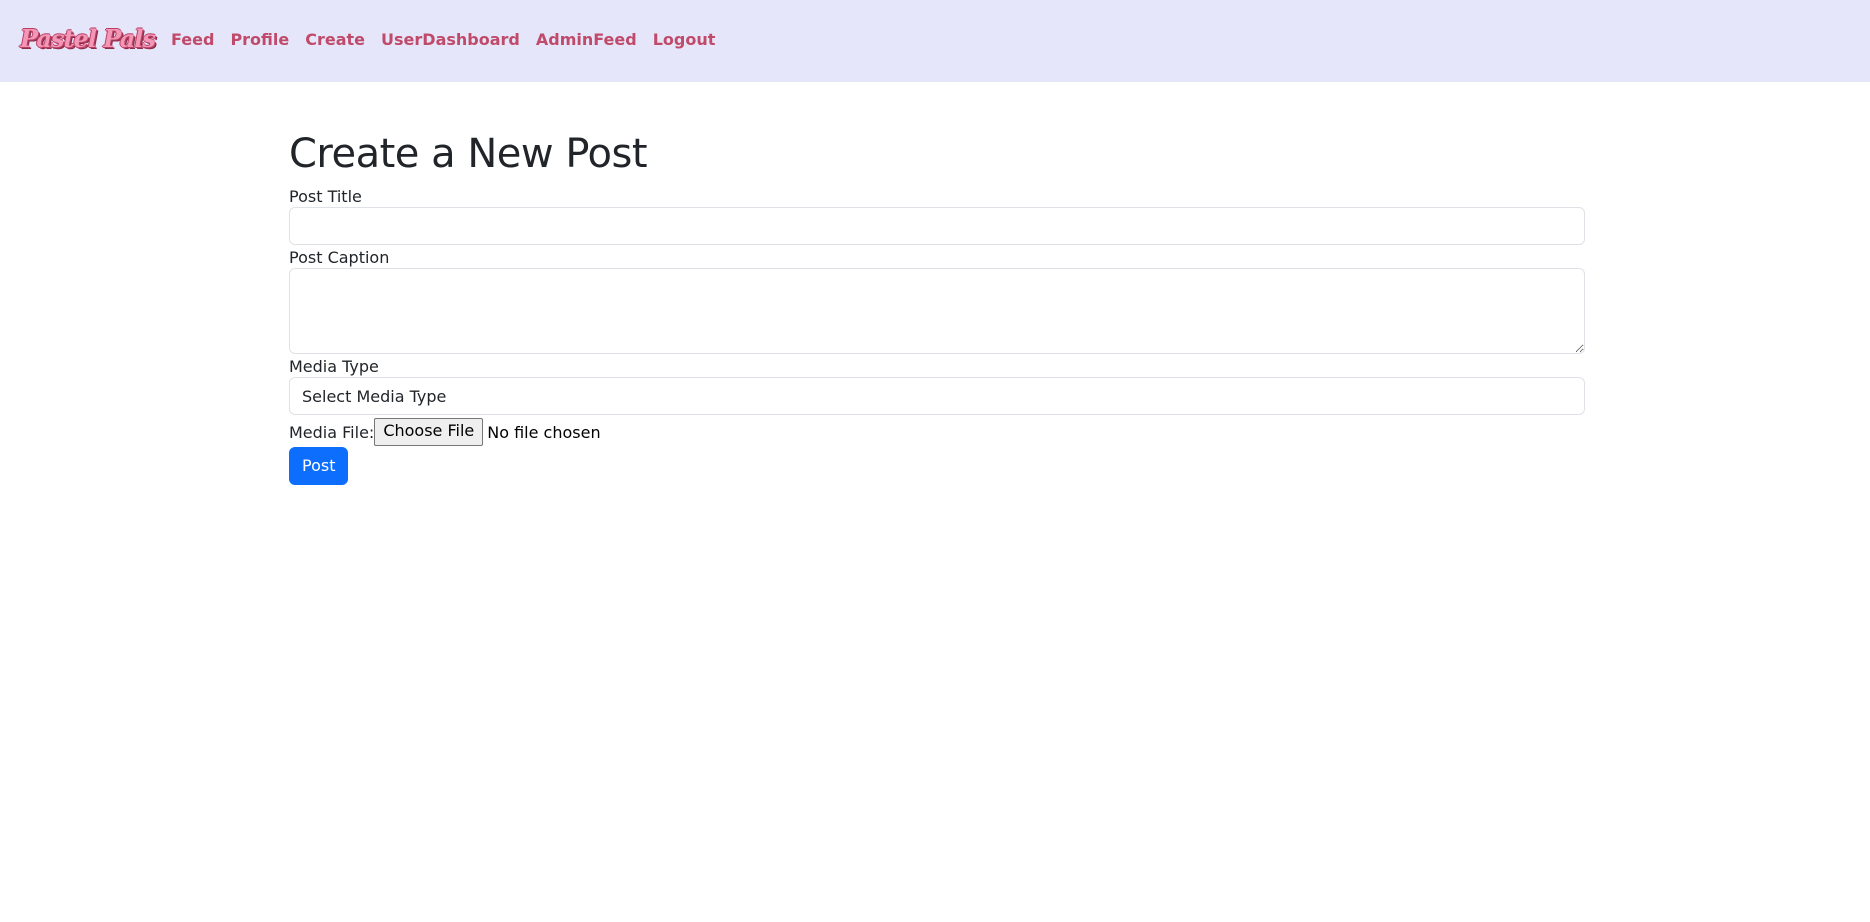  What do you see at coordinates (937, 311) in the screenshot?
I see `post-caption-textarea` at bounding box center [937, 311].